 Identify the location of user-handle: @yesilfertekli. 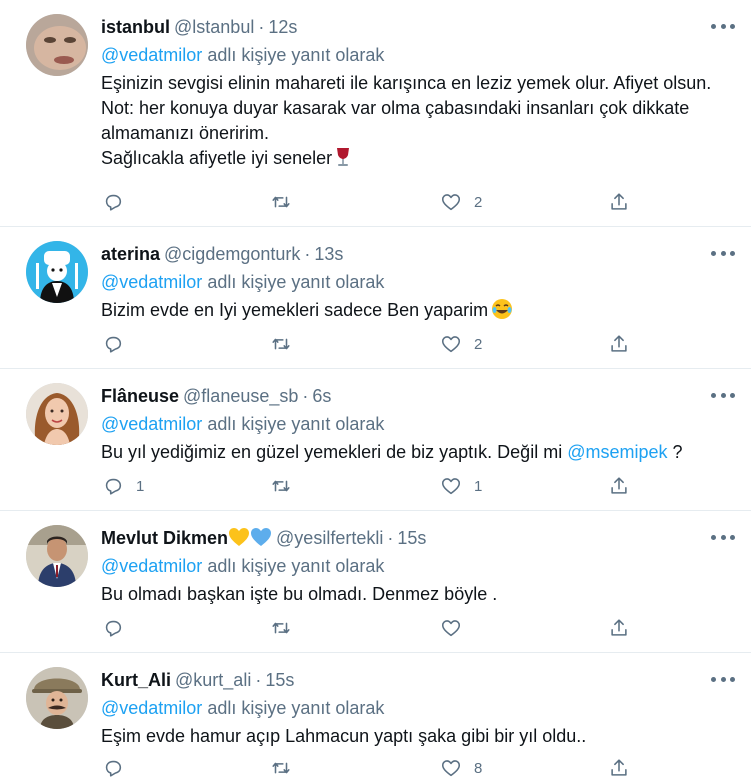
(329, 538).